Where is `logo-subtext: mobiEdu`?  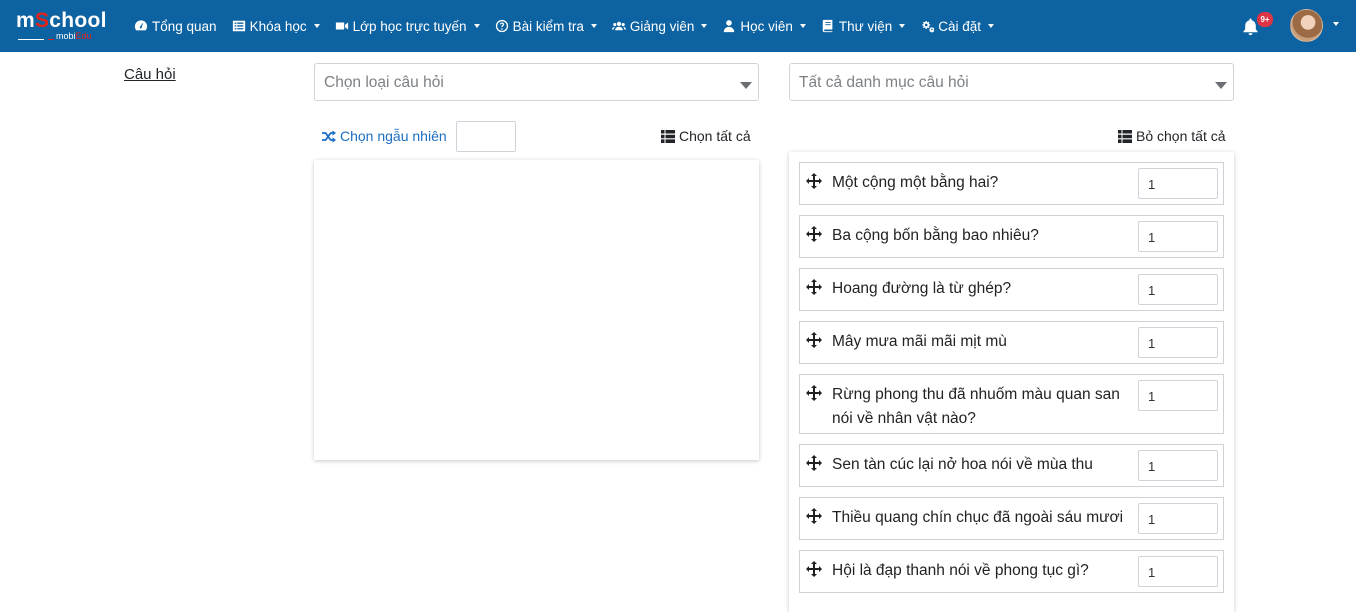
logo-subtext: mobiEdu is located at coordinates (74, 36).